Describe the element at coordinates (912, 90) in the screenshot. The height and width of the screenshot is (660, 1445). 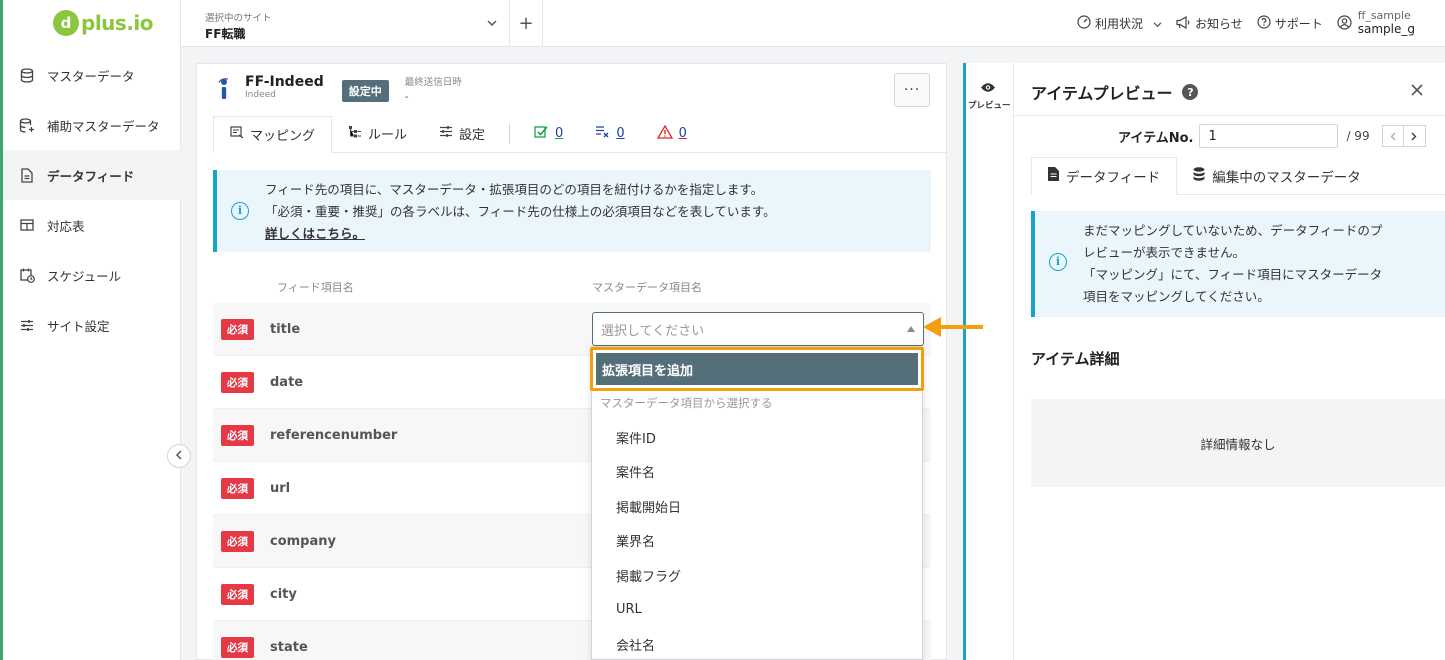
I see `more-options-button: ···` at that location.